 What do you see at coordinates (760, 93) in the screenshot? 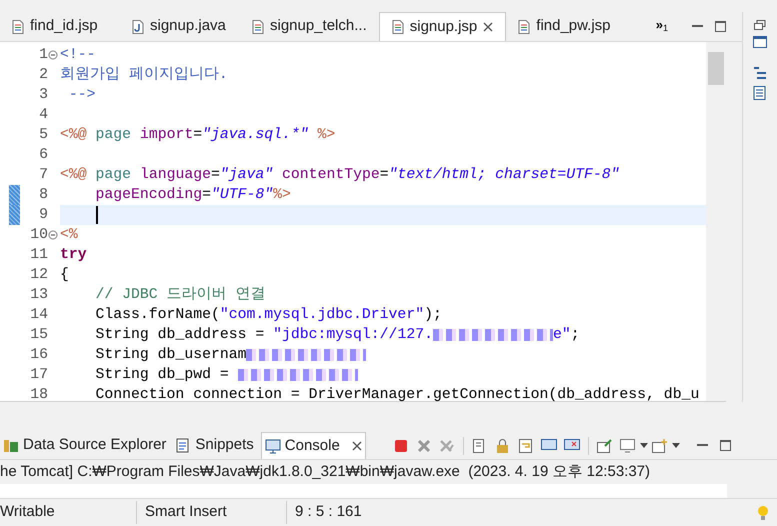
I see `list-icon` at bounding box center [760, 93].